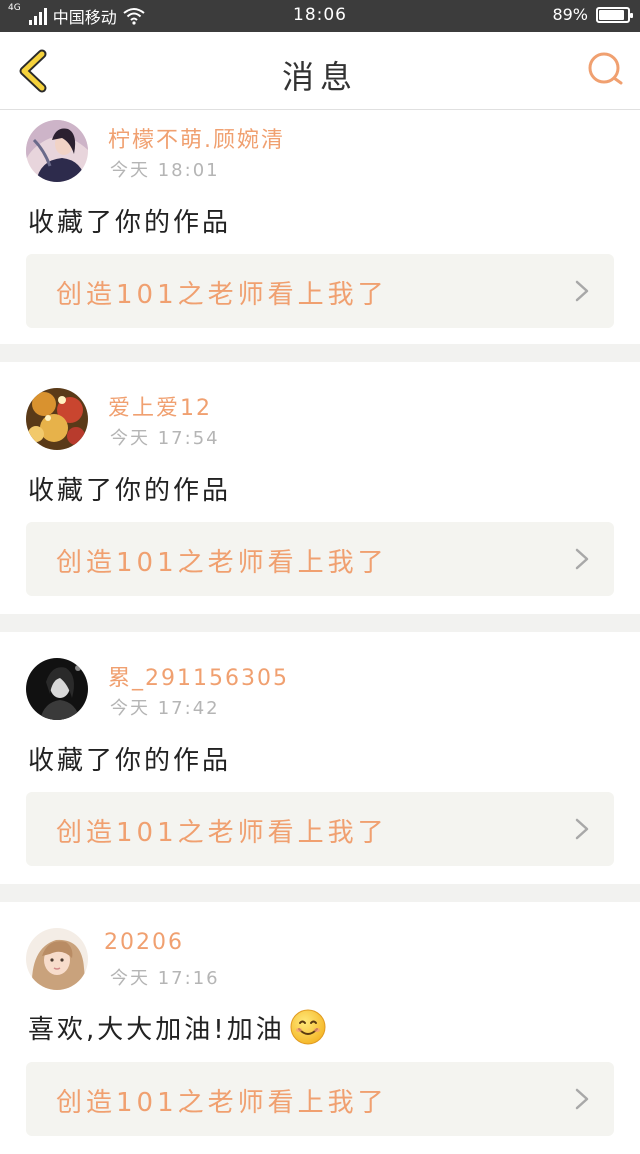 This screenshot has height=1154, width=640. What do you see at coordinates (165, 978) in the screenshot?
I see `timestamp: 今天 17:16` at bounding box center [165, 978].